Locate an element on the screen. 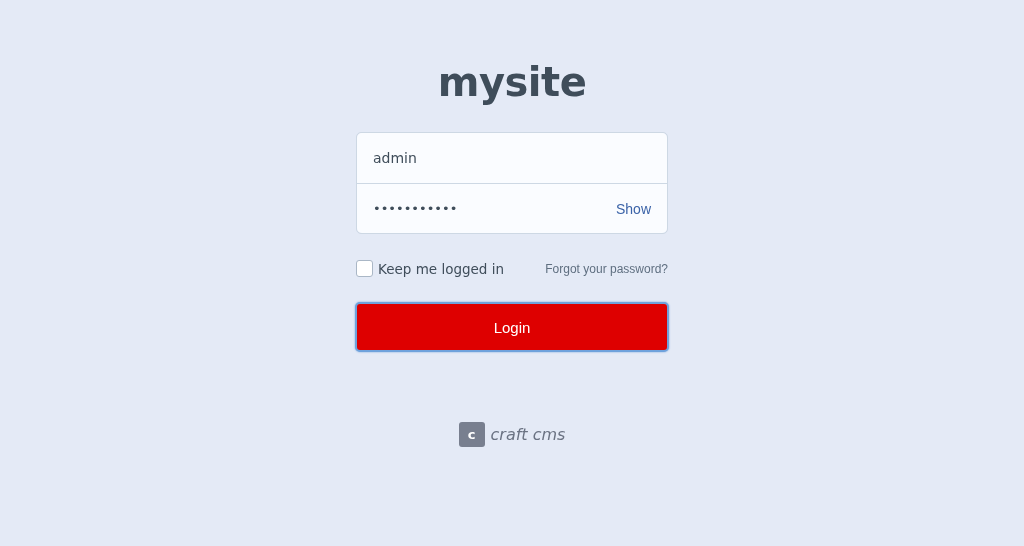 The height and width of the screenshot is (546, 1024). show-password-link: Show is located at coordinates (633, 208).